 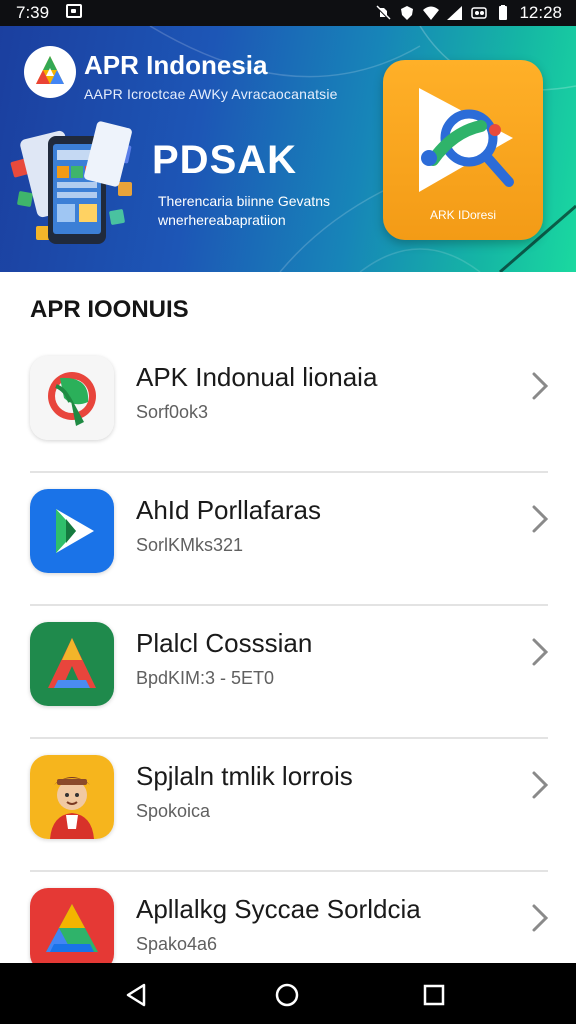 I want to click on banner-description-line-2: wnerhereabapratiion, so click(x=222, y=220).